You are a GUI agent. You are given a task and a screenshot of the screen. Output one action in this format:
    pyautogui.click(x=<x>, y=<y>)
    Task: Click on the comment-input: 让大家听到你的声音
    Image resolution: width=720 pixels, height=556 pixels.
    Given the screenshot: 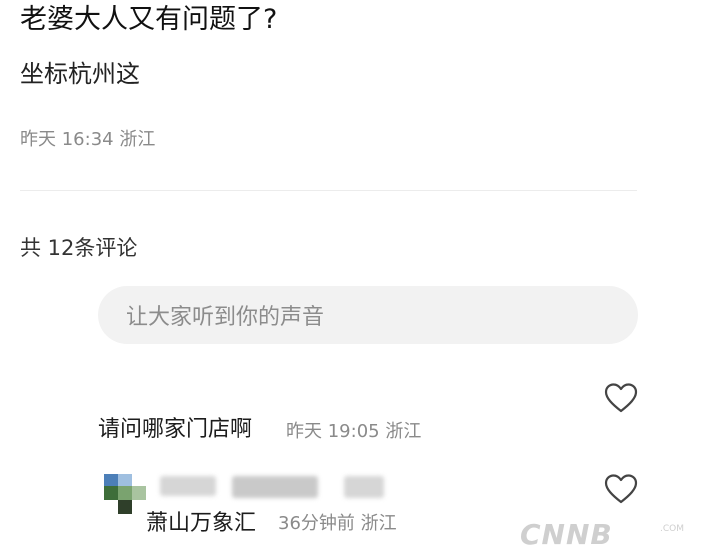 What is the action you would take?
    pyautogui.click(x=368, y=315)
    